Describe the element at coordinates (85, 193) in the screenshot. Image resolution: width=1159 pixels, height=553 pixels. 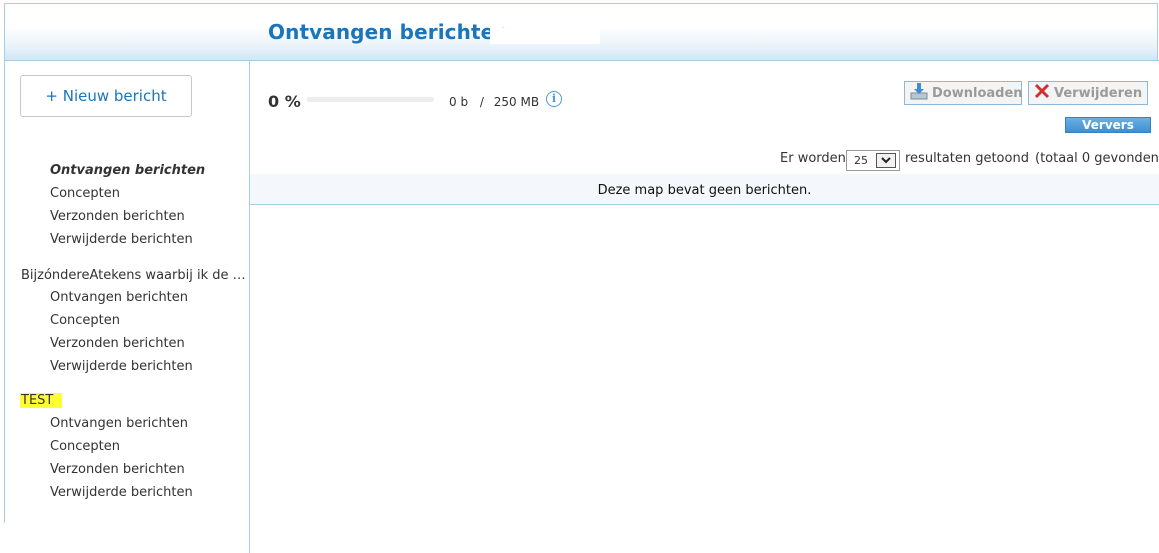
I see `sidebar-item-drafts: Concepten` at that location.